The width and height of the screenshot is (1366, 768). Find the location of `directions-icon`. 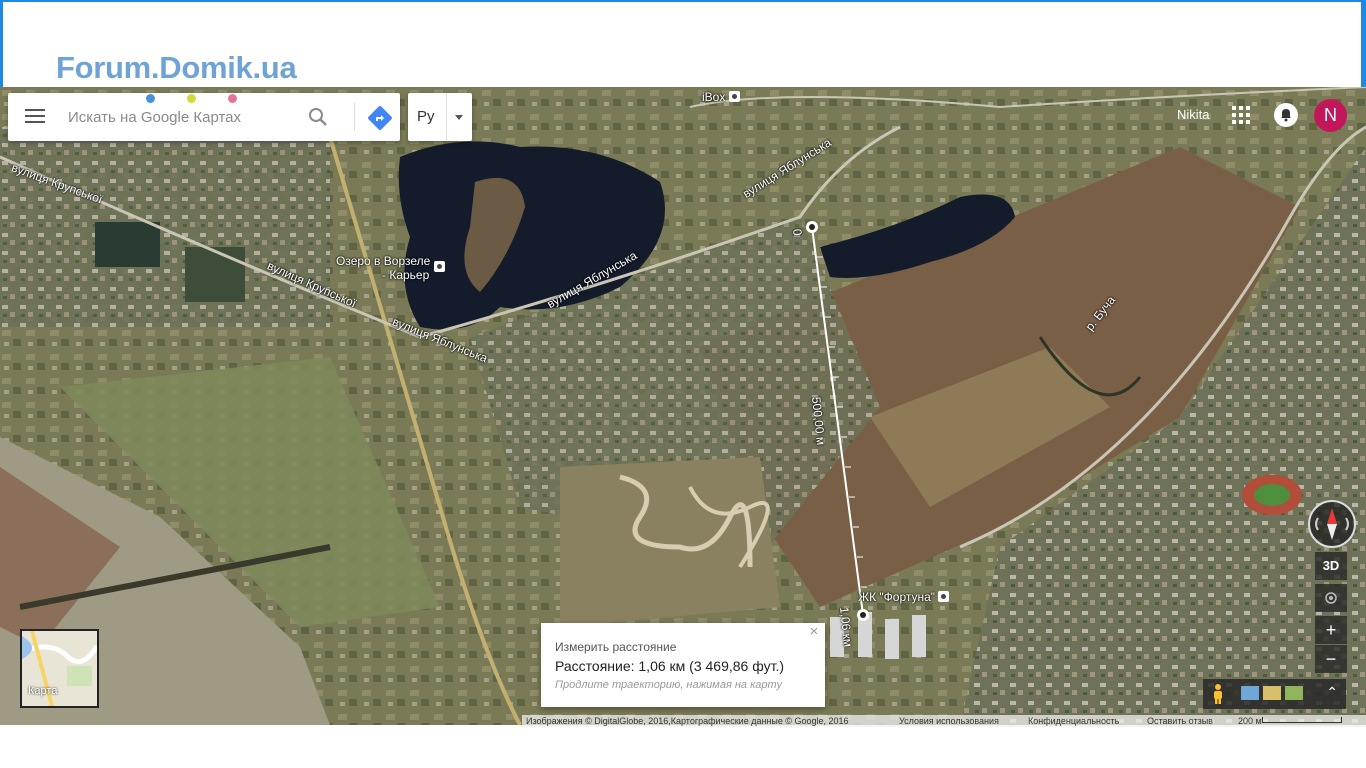

directions-icon is located at coordinates (380, 118).